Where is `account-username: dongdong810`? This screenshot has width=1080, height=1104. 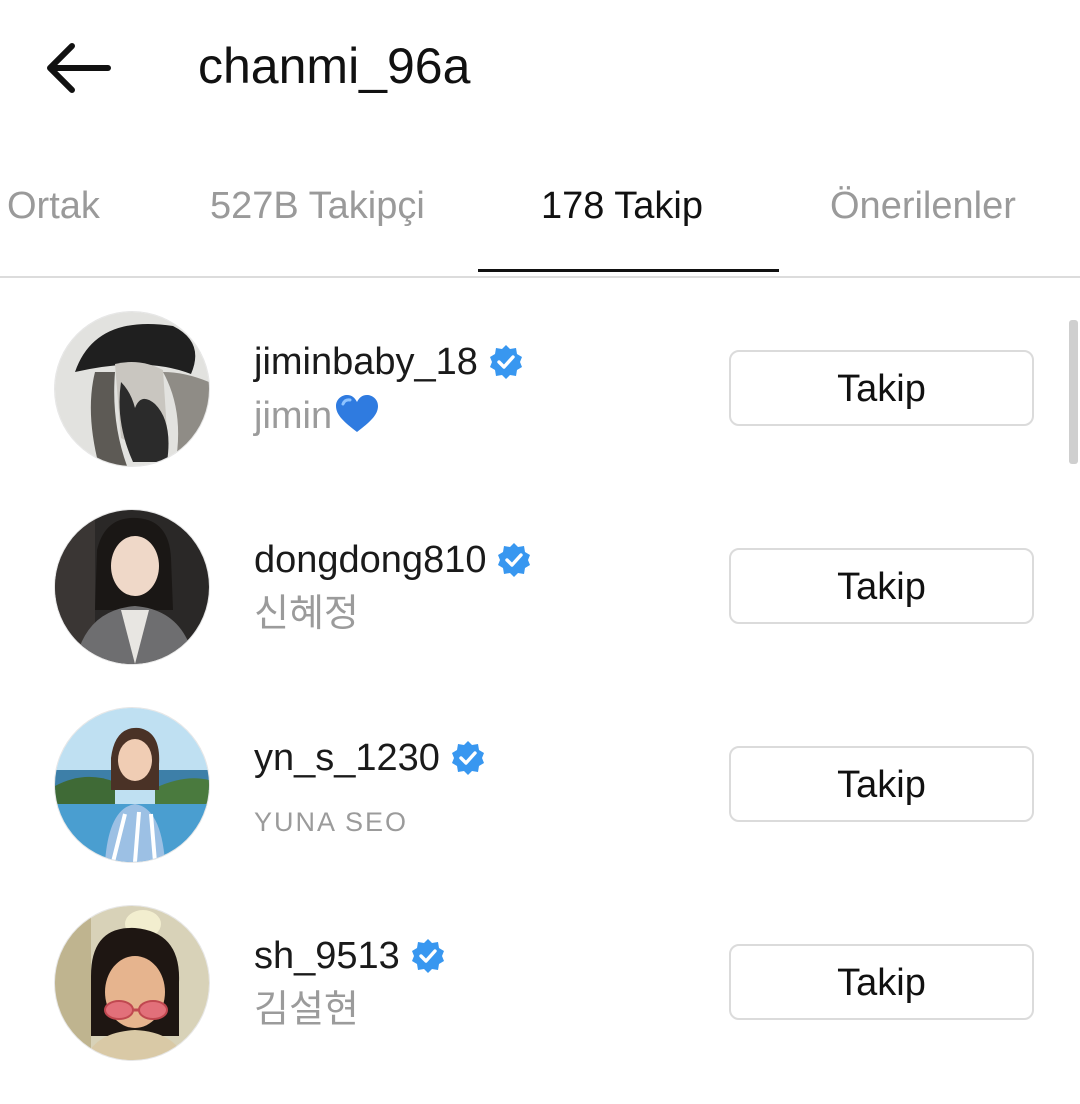
account-username: dongdong810 is located at coordinates (393, 560).